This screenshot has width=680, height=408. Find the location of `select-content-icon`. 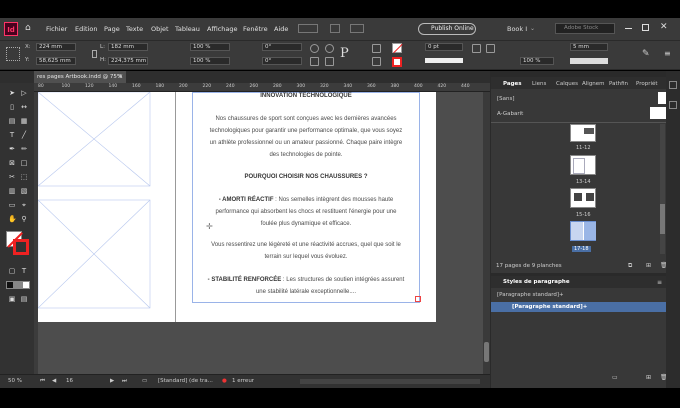

select-content-icon is located at coordinates (376, 61).